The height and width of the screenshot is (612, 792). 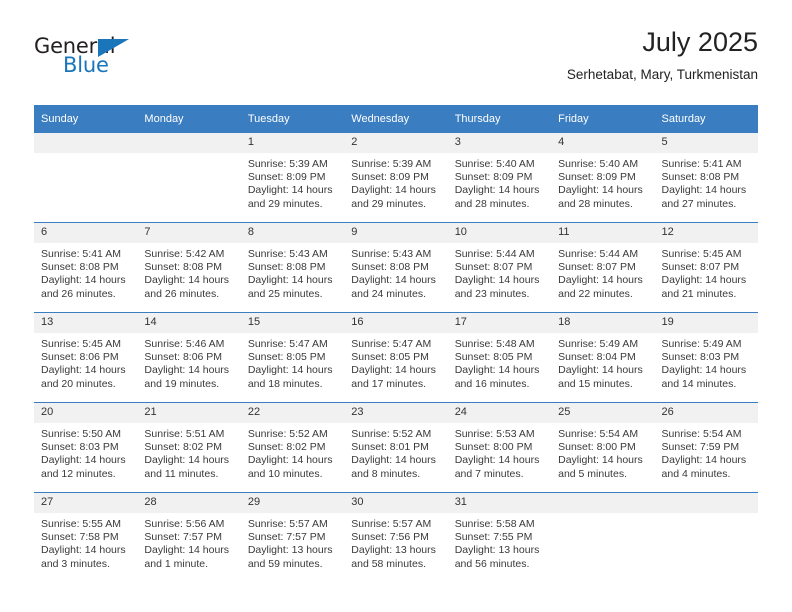 I want to click on location-subtitle: Serhetabat, Mary, Turkmenistan, so click(x=662, y=74).